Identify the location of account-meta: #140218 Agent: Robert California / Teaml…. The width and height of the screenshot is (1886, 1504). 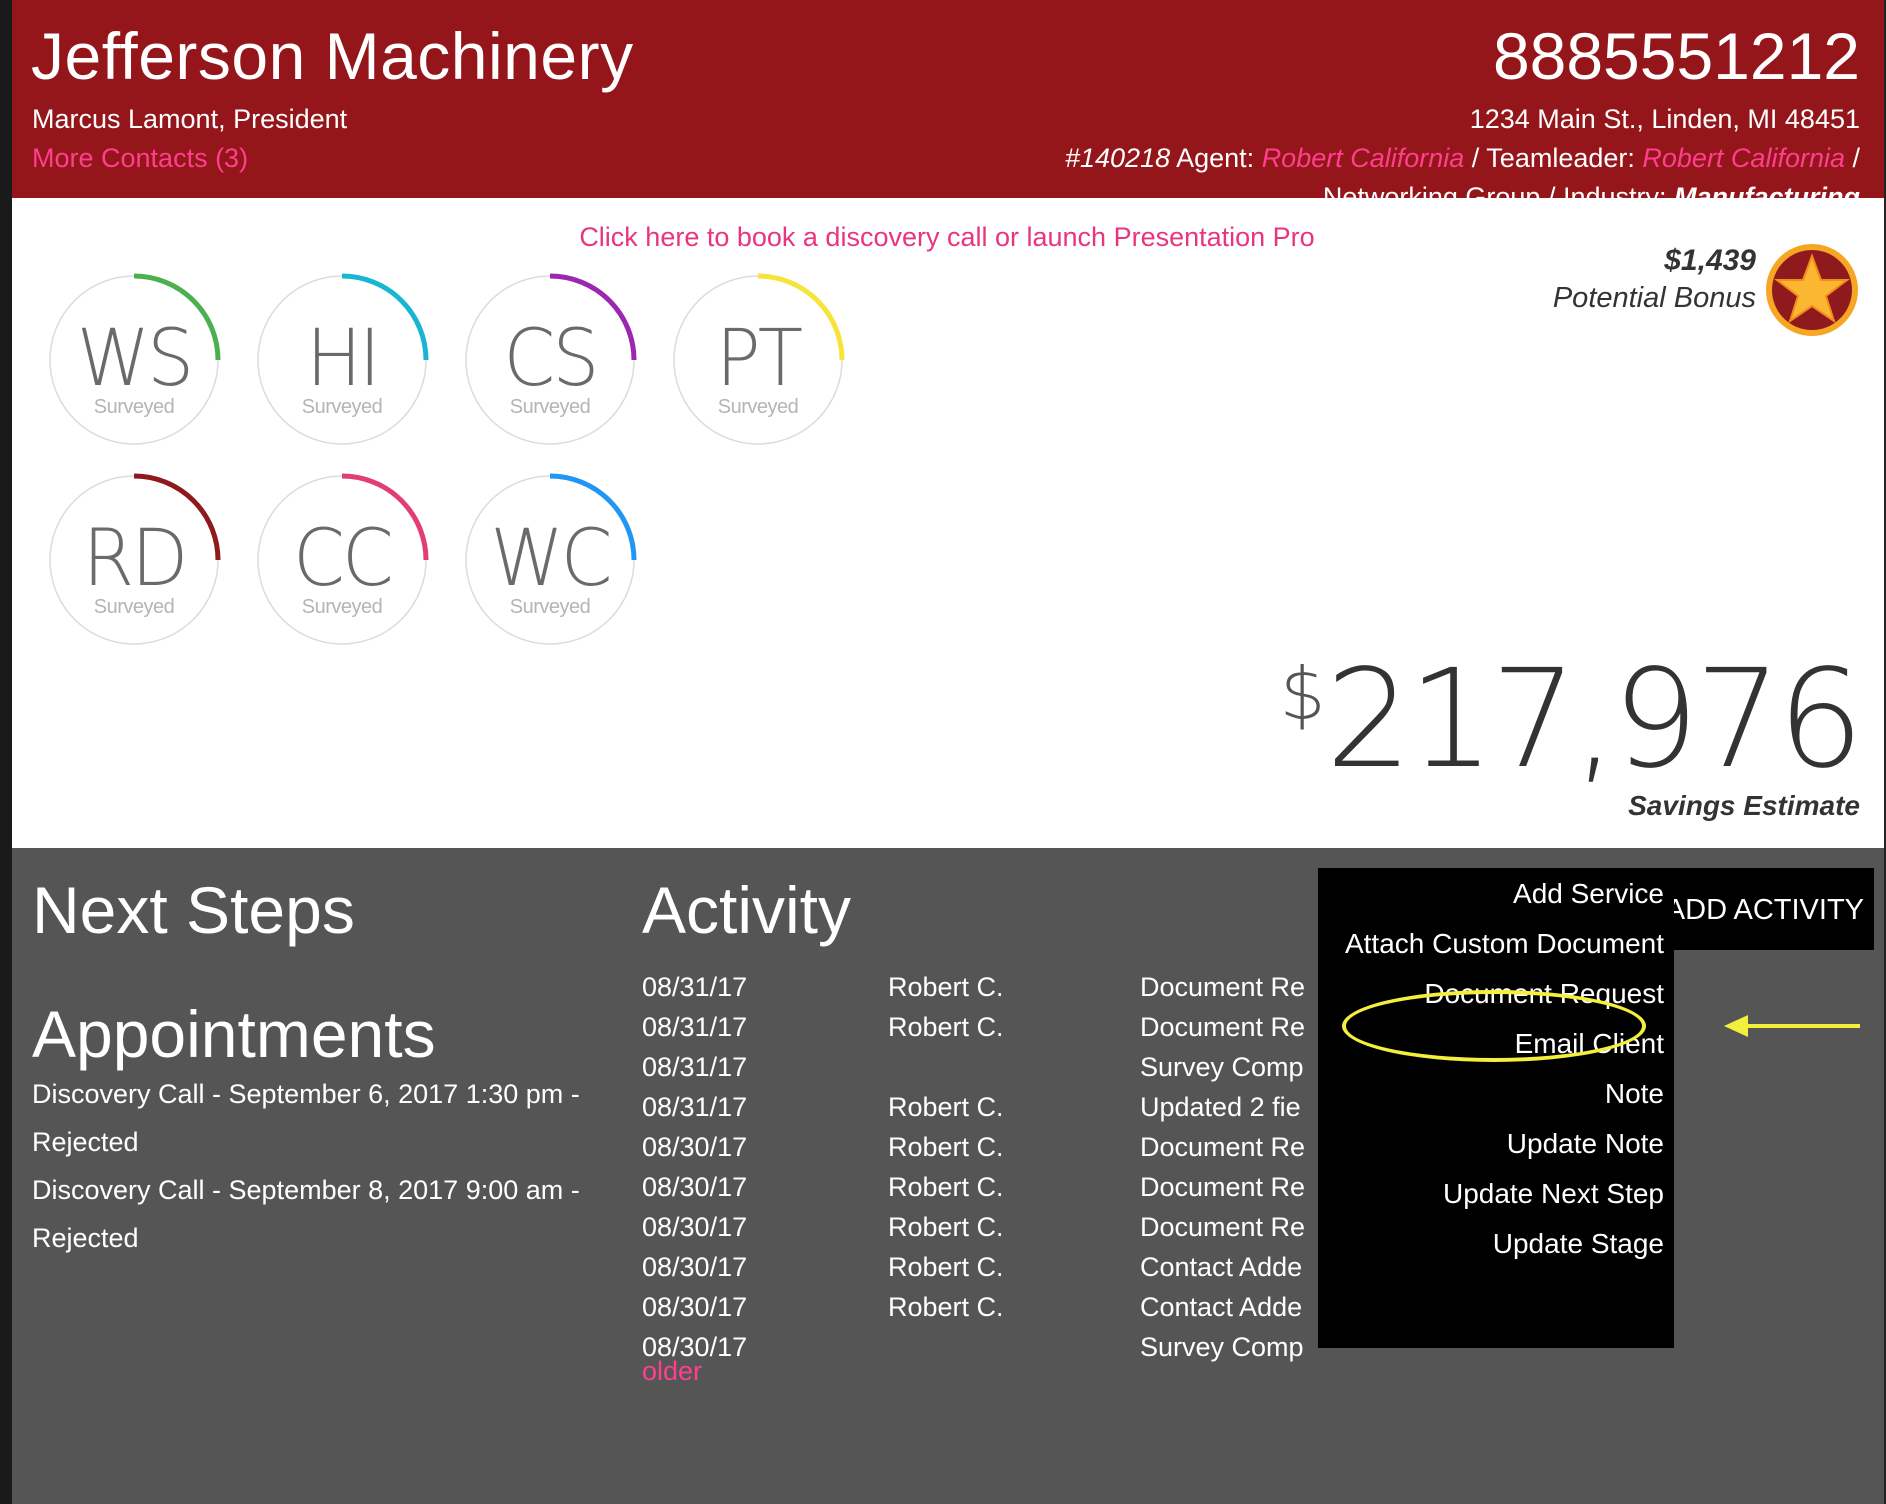
(1462, 158).